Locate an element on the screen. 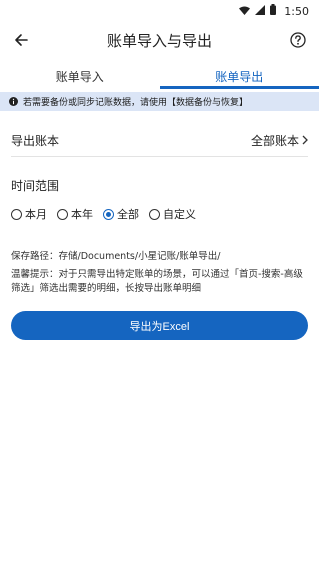 The image size is (320, 568). tab-bar: 账单导入 账单导出 is located at coordinates (159, 76).